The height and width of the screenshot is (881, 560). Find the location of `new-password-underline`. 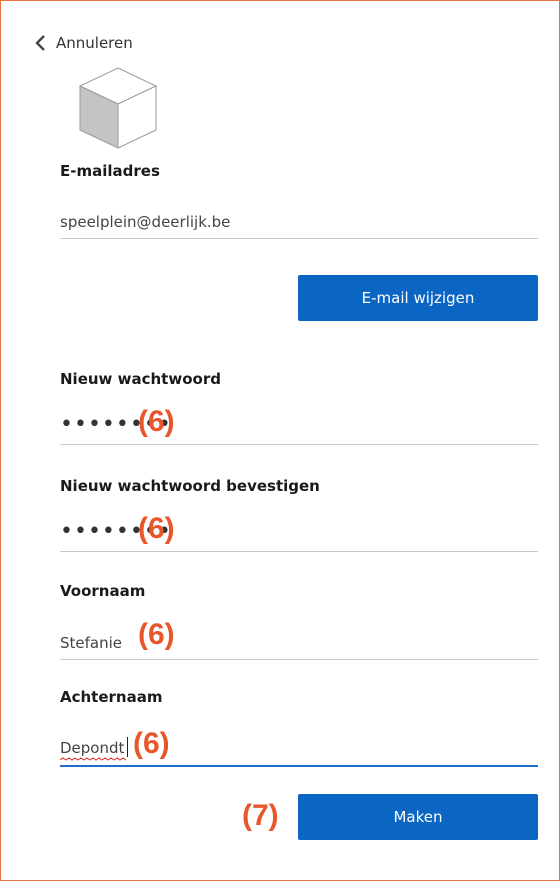

new-password-underline is located at coordinates (299, 444).